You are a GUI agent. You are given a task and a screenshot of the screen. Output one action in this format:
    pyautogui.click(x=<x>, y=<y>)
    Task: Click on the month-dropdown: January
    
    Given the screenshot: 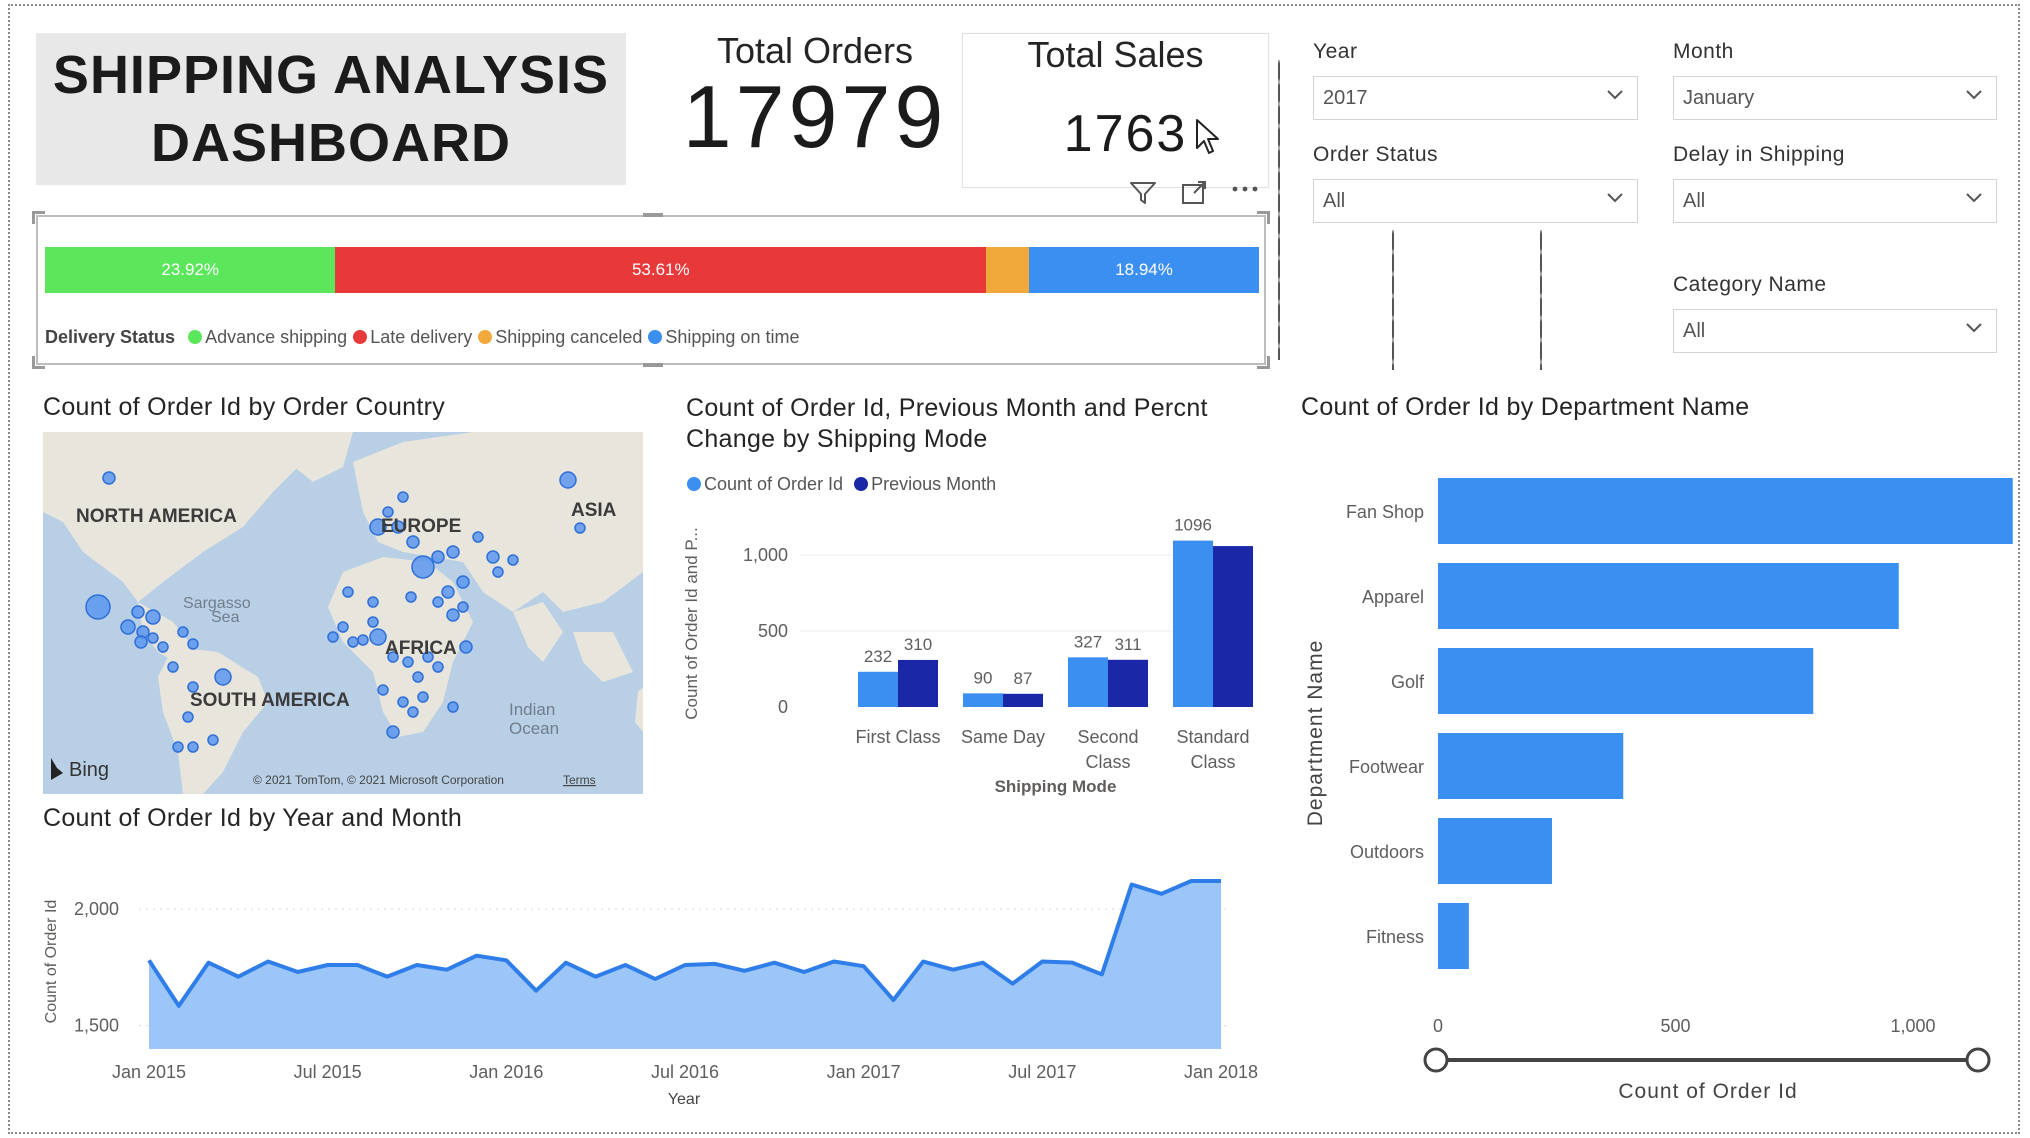 What is the action you would take?
    pyautogui.click(x=1835, y=98)
    